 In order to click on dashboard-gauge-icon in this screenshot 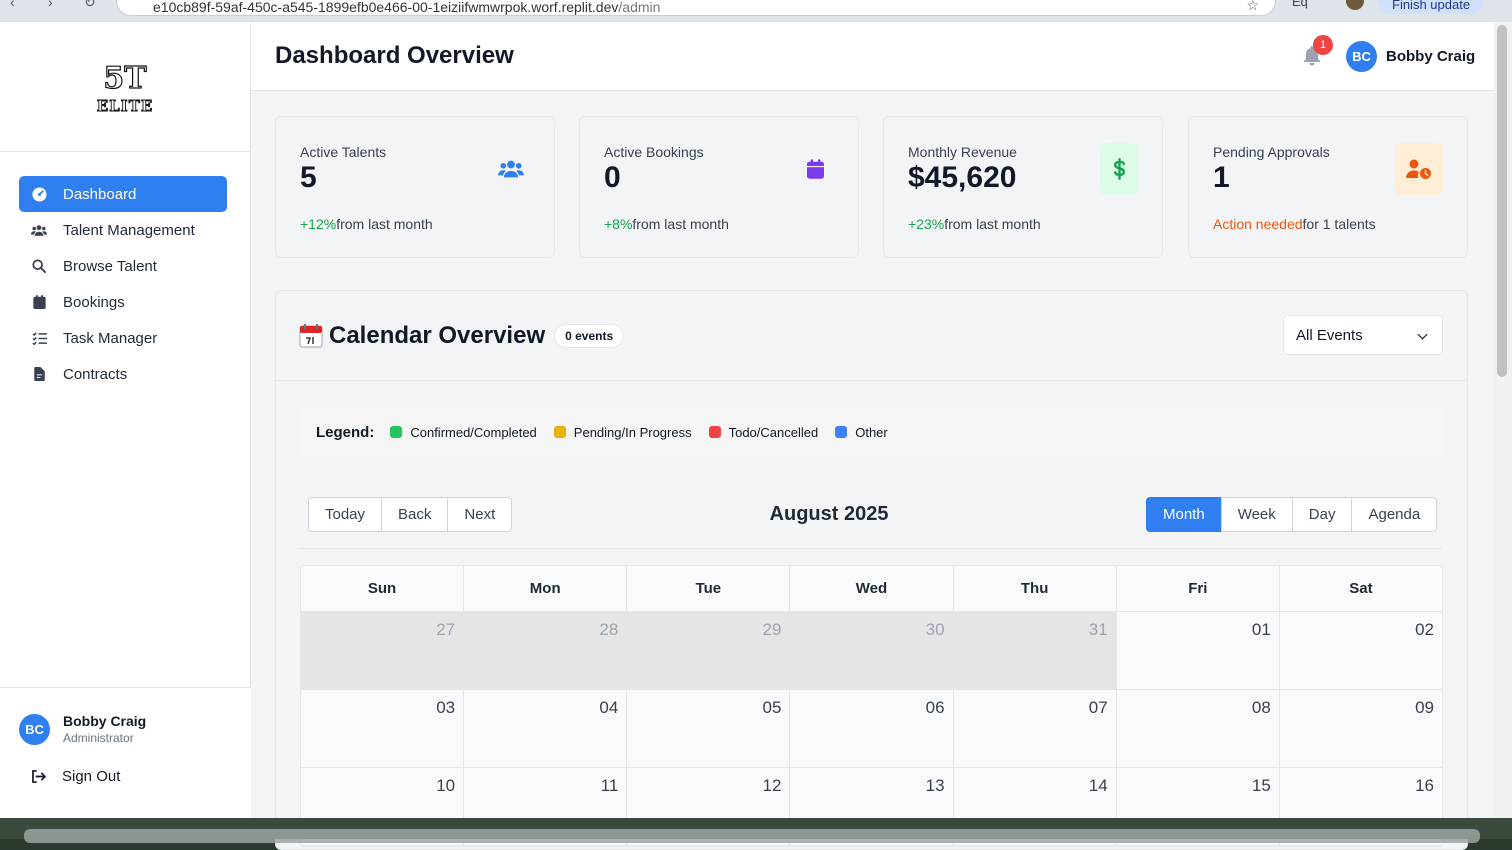, I will do `click(39, 194)`.